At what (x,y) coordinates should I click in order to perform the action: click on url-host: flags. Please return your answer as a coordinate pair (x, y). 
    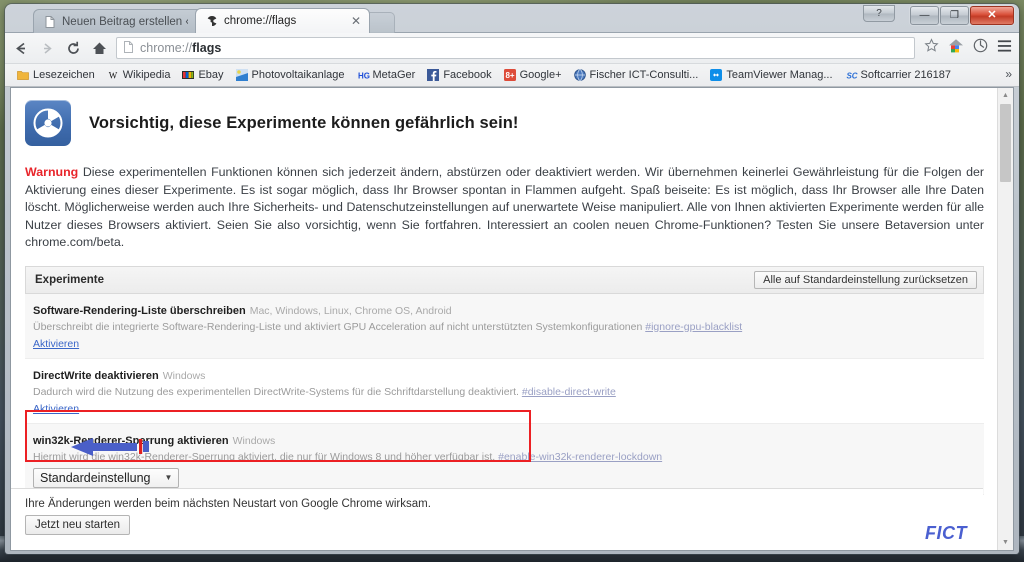
    Looking at the image, I should click on (207, 48).